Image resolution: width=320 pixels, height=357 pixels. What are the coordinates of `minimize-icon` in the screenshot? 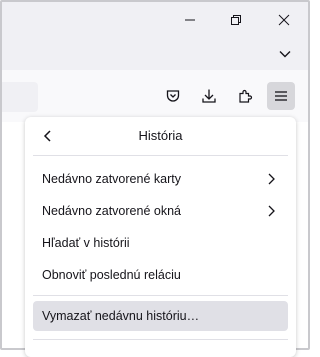 It's located at (190, 20).